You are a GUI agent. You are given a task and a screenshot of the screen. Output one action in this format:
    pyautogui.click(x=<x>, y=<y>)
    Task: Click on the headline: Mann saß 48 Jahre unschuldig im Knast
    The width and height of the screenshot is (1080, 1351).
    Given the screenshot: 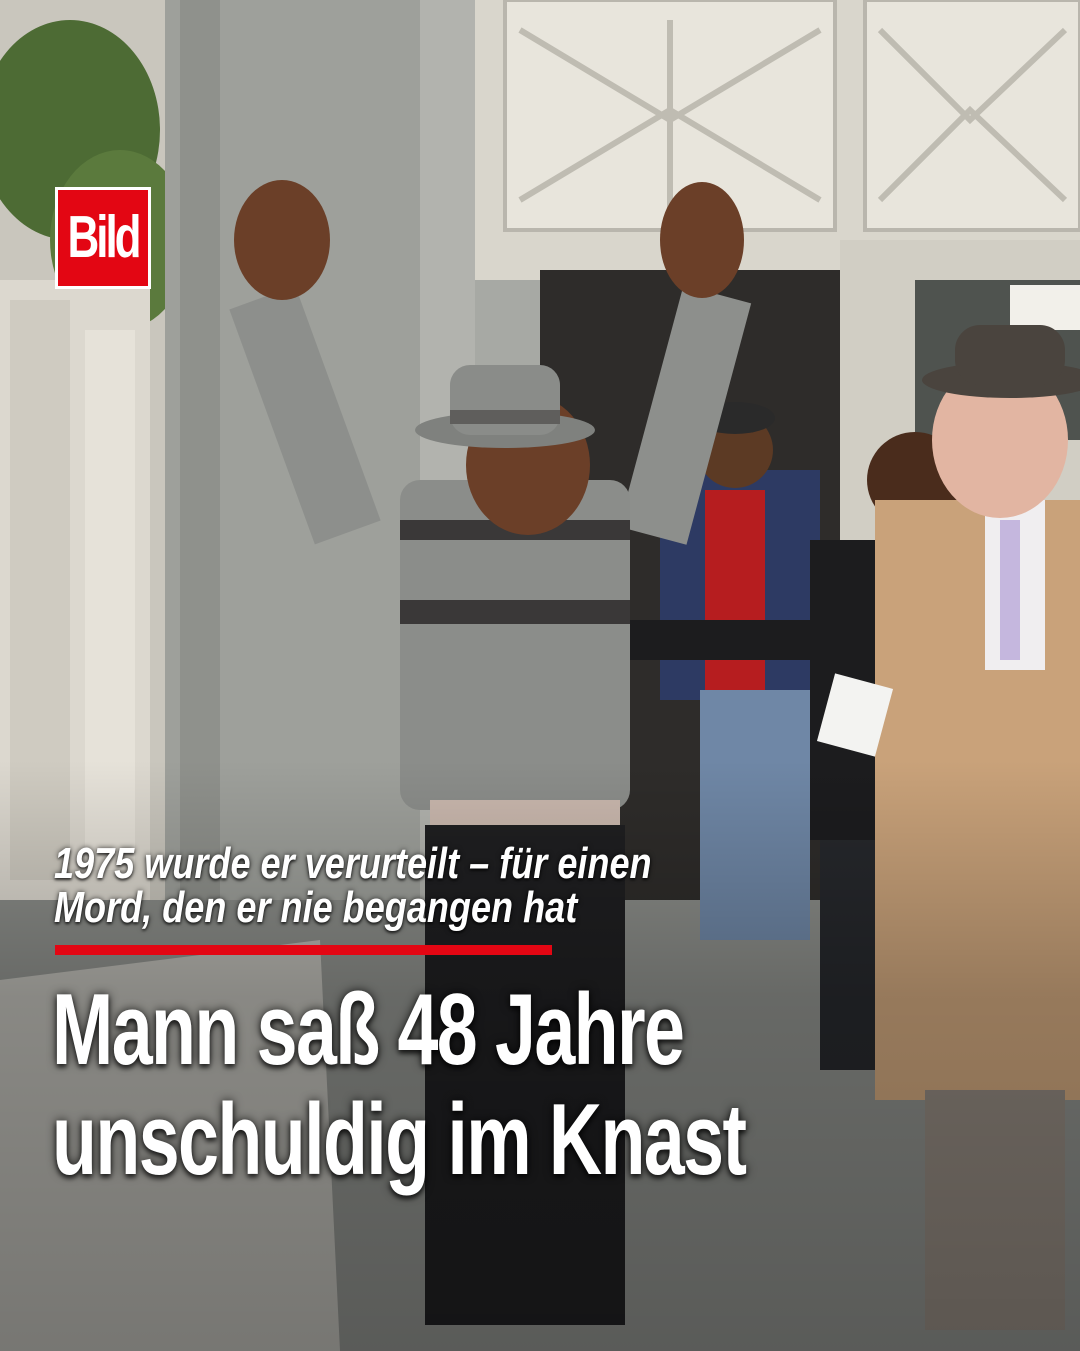 What is the action you would take?
    pyautogui.click(x=452, y=1085)
    